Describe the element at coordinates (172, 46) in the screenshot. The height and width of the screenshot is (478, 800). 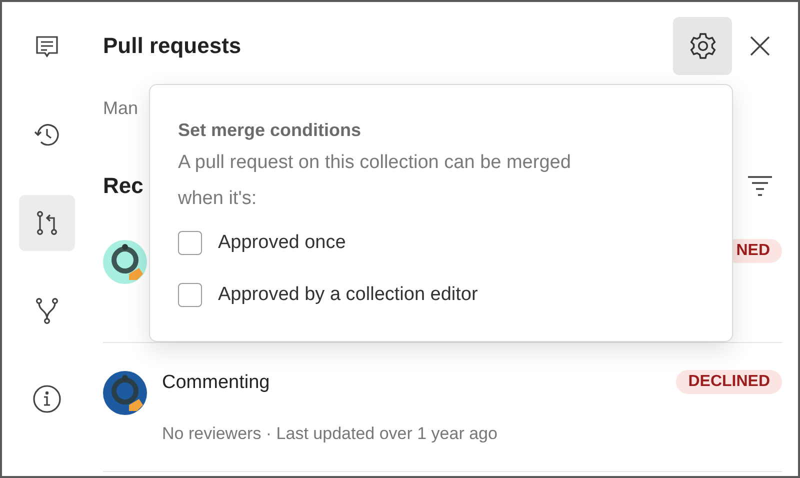
I see `panel-title: Pull requests` at that location.